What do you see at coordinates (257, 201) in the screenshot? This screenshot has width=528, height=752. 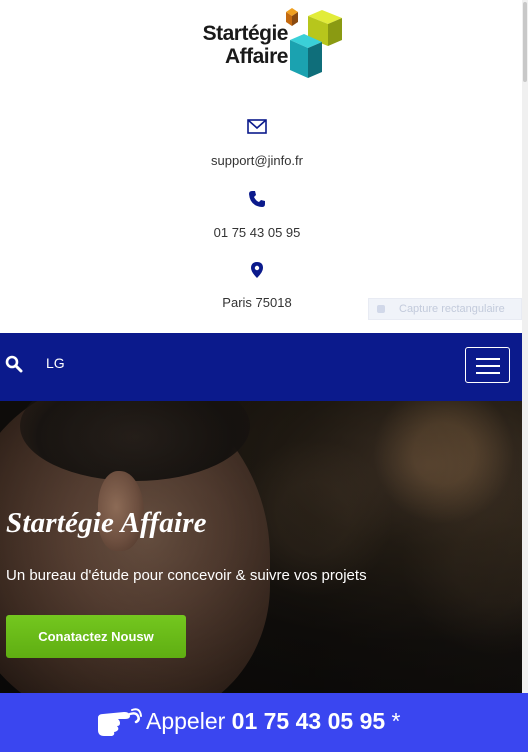 I see `phone-icon` at bounding box center [257, 201].